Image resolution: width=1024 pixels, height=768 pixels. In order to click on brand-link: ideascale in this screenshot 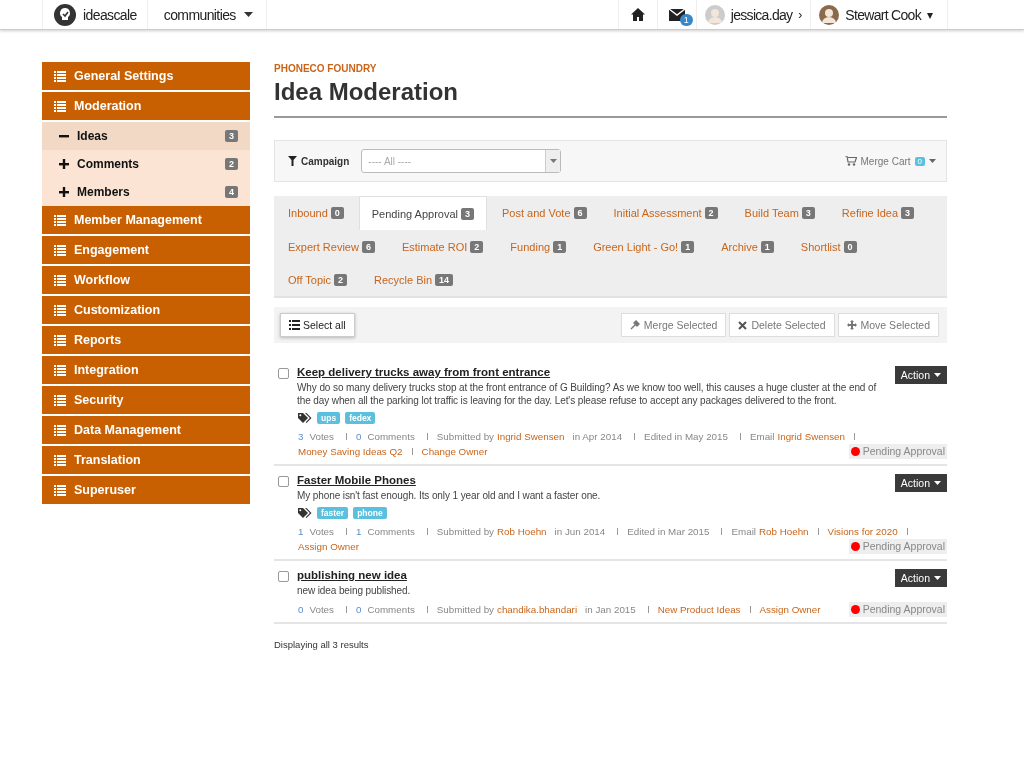, I will do `click(95, 14)`.